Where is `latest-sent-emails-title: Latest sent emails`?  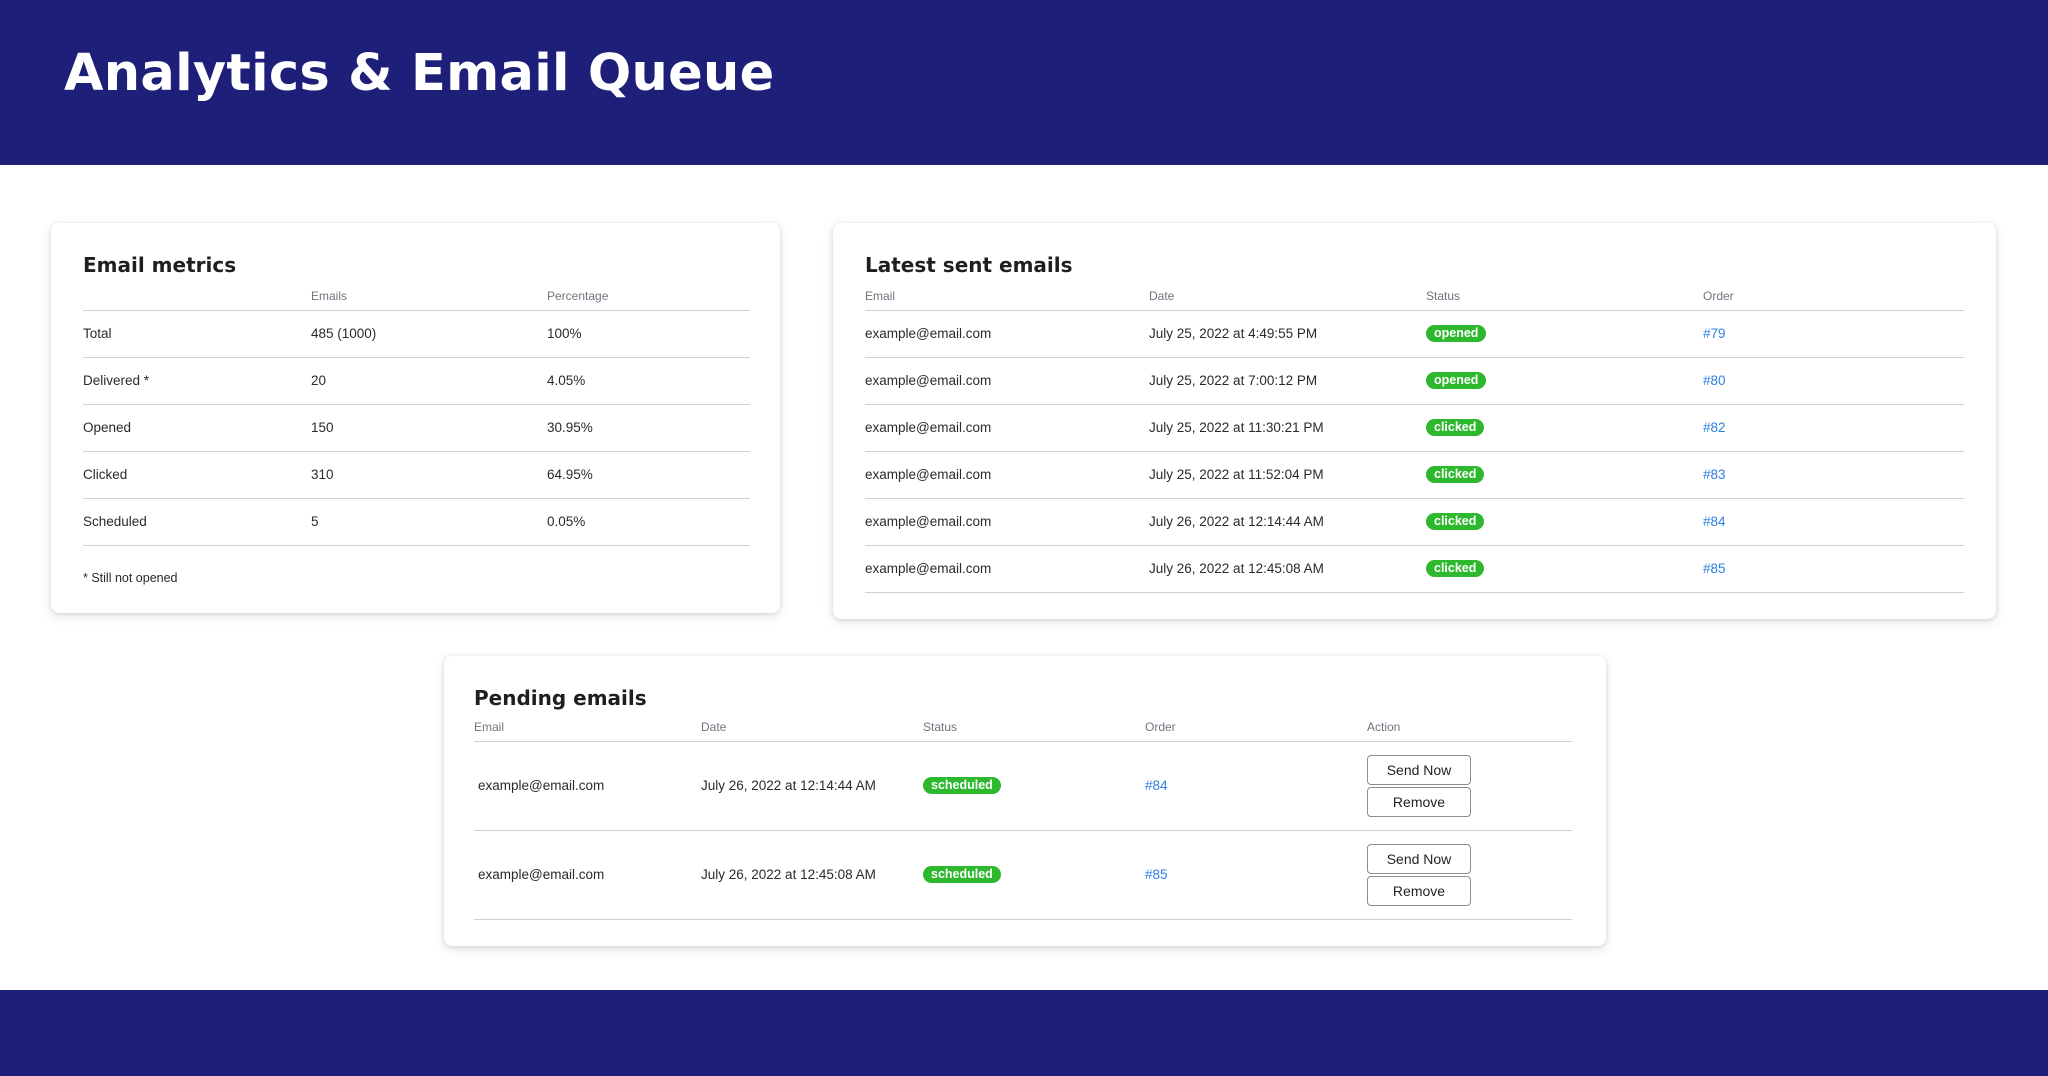 latest-sent-emails-title: Latest sent emails is located at coordinates (969, 265).